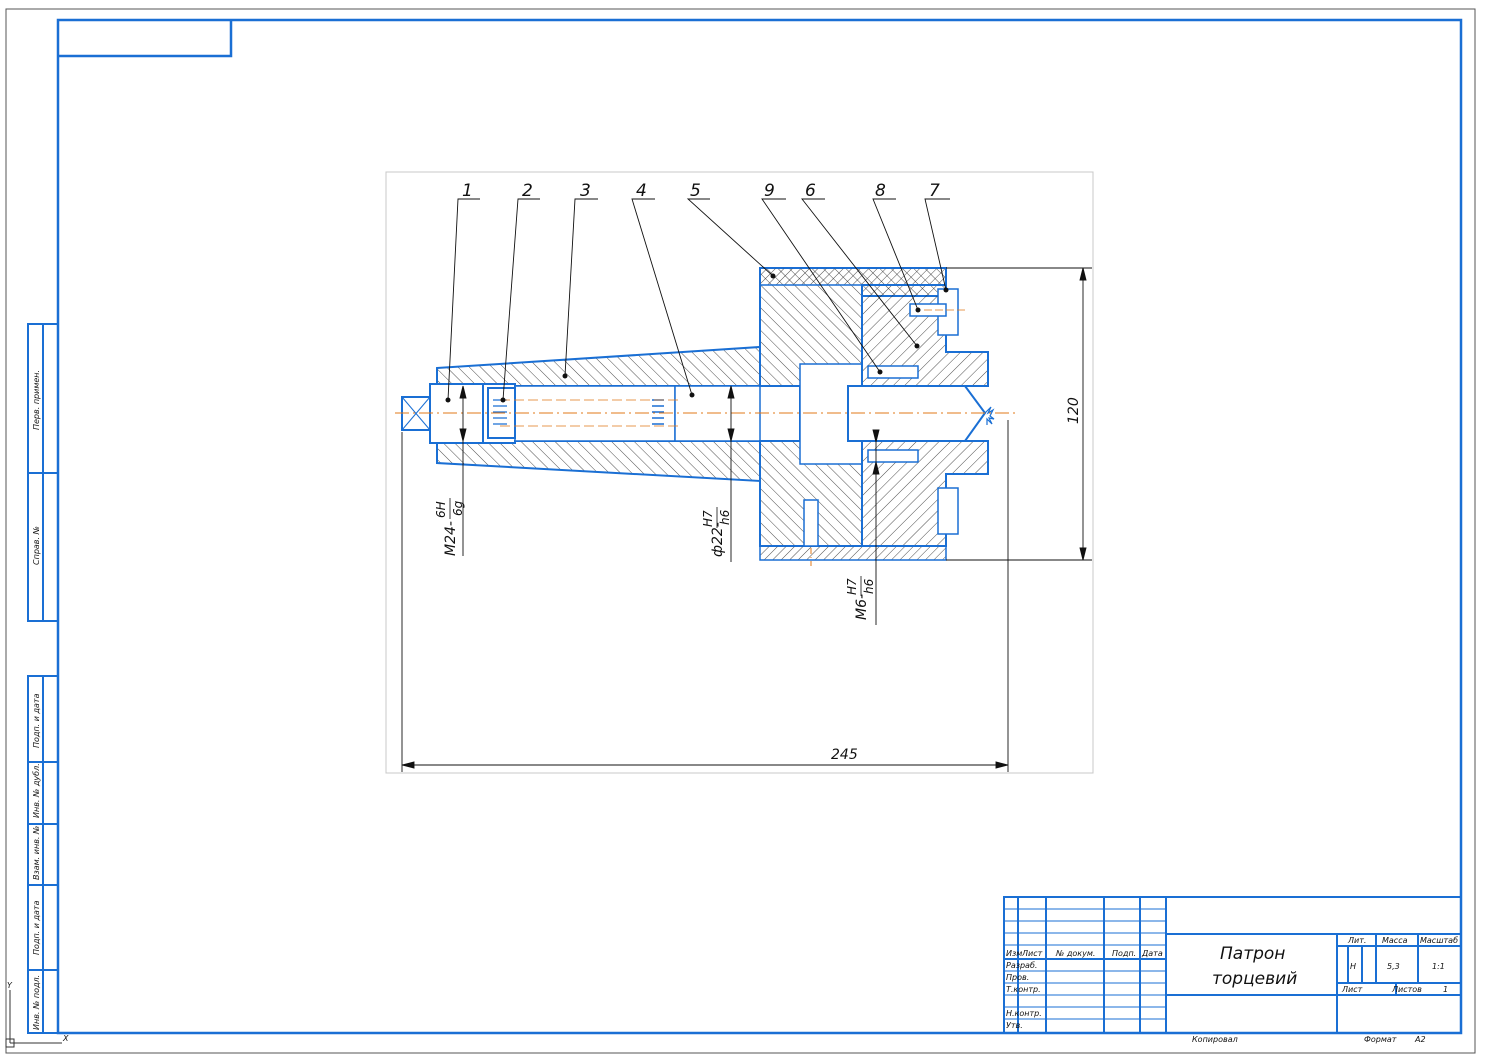 The height and width of the screenshot is (1056, 1499). I want to click on dim-fit-thread-den: 6g, so click(458, 508).